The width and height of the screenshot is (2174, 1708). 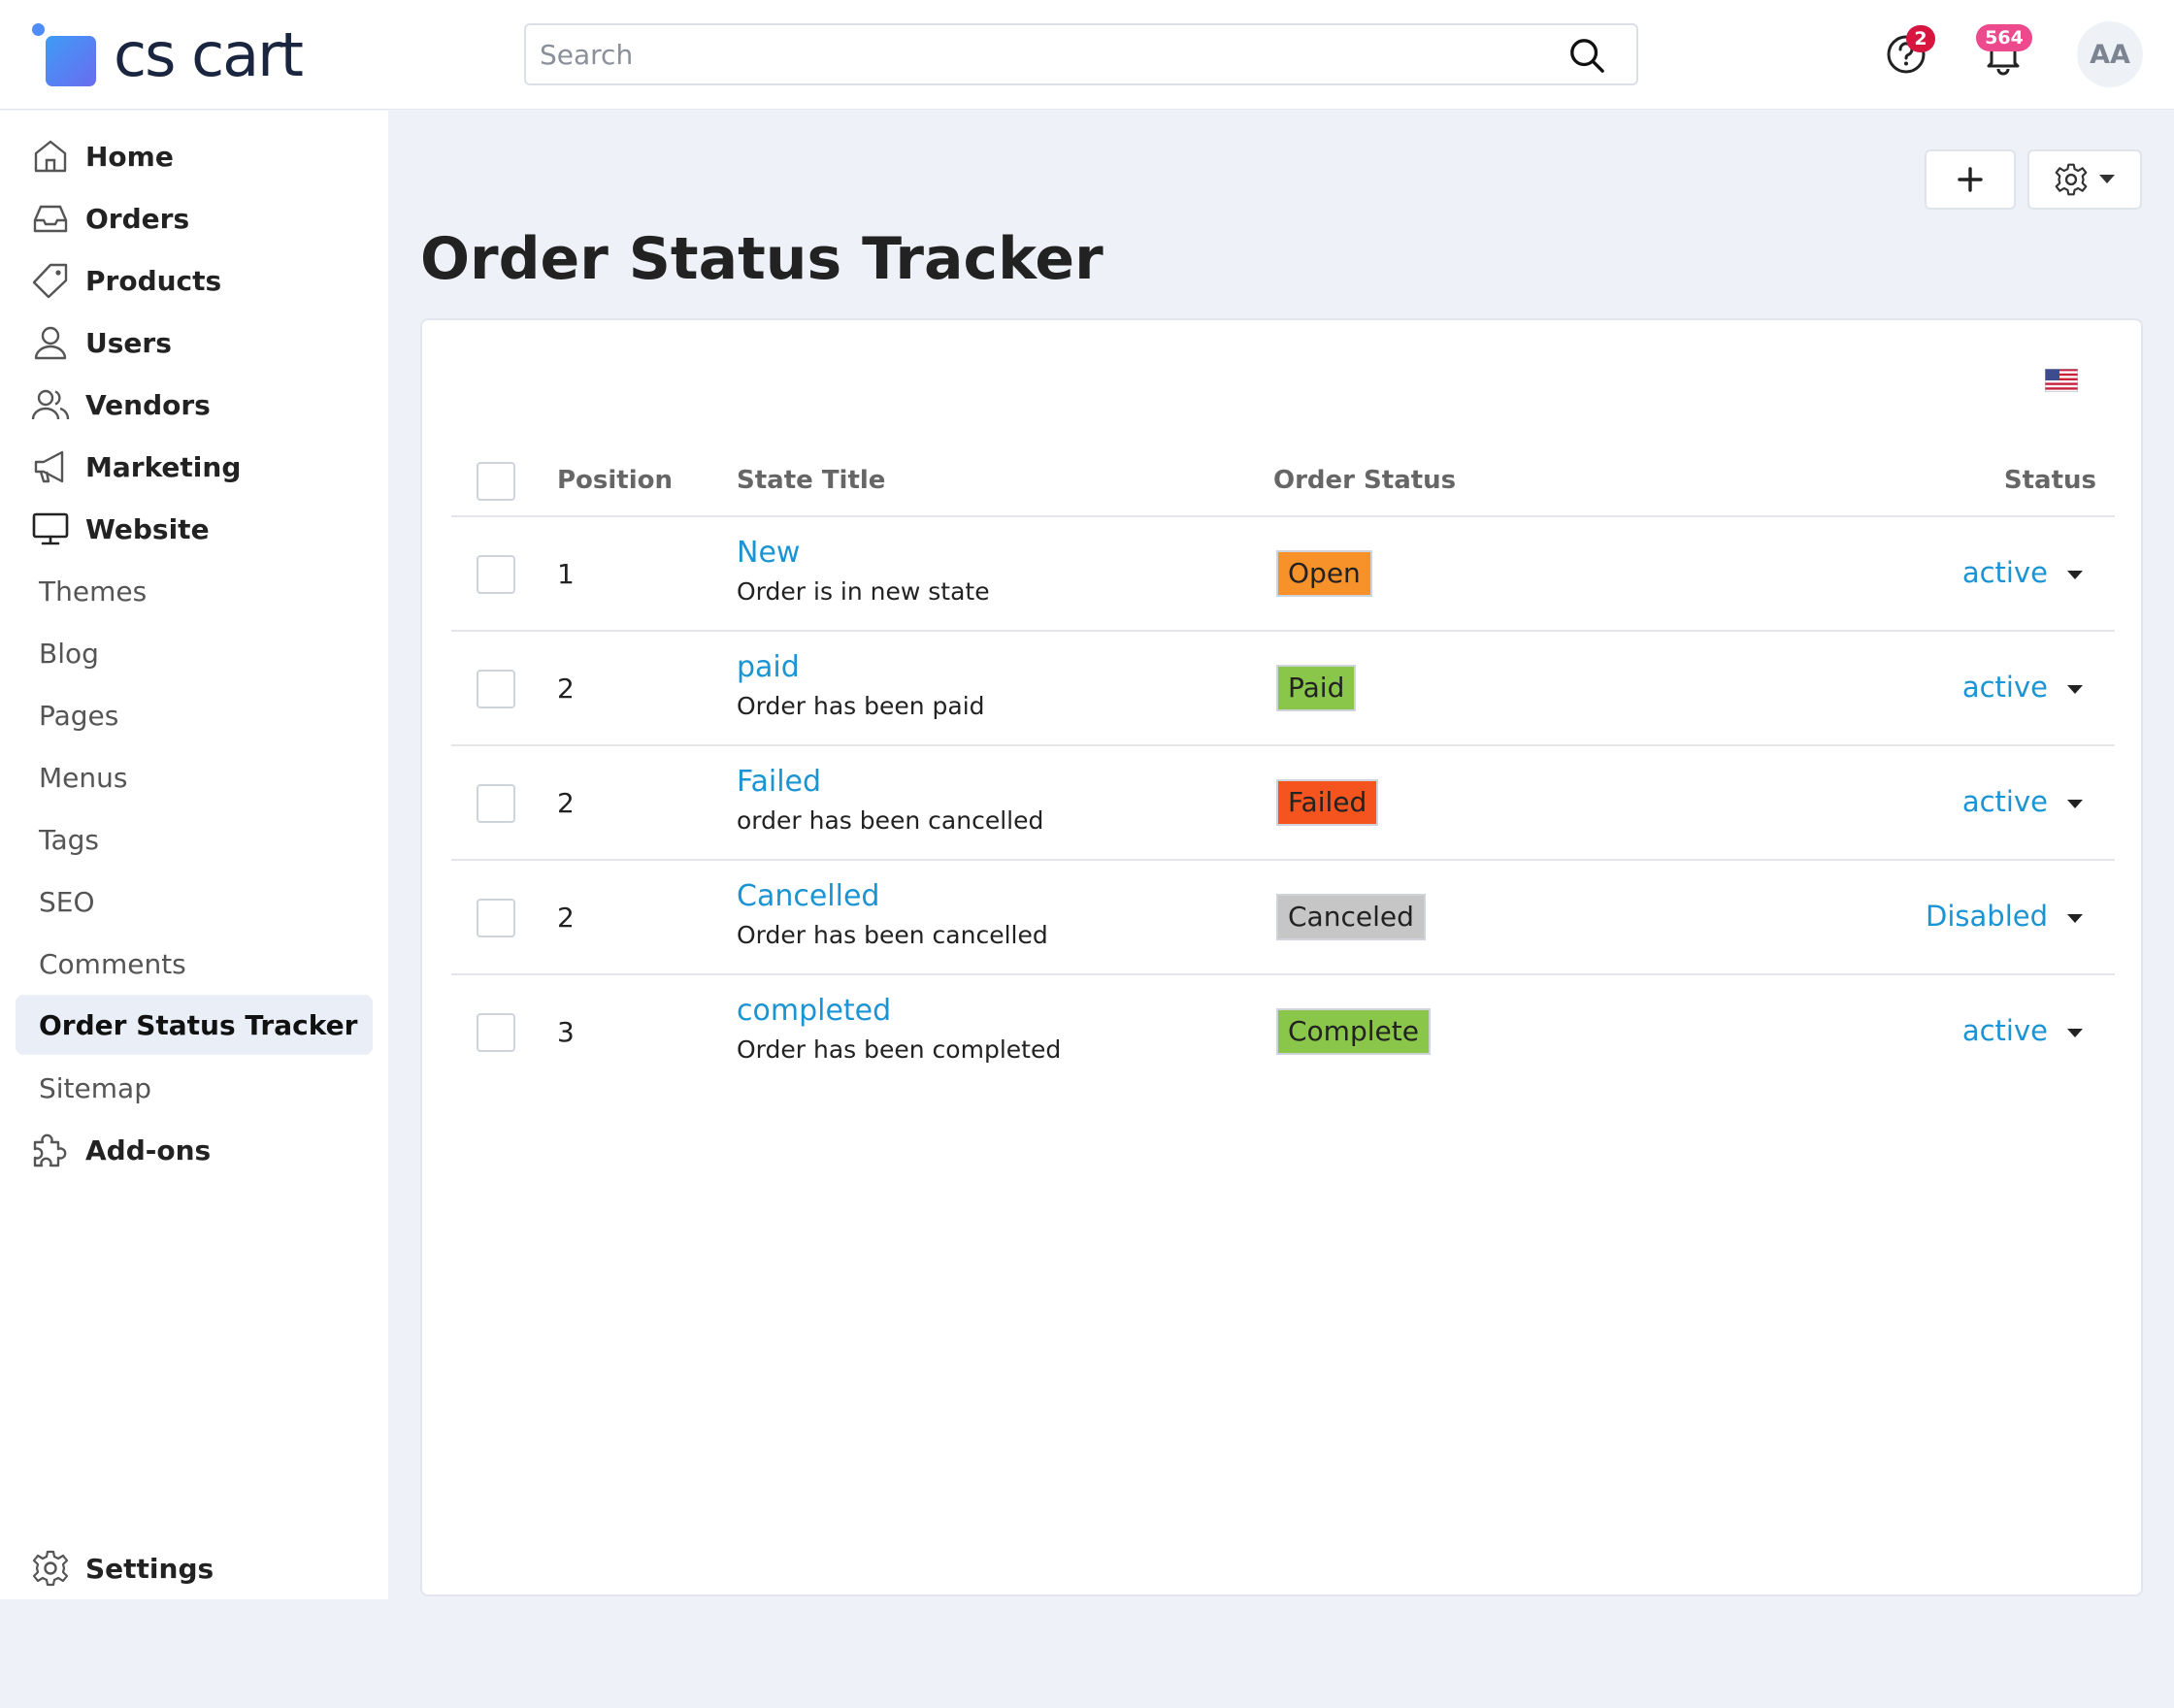 I want to click on caret-down-icon, so click(x=2107, y=179).